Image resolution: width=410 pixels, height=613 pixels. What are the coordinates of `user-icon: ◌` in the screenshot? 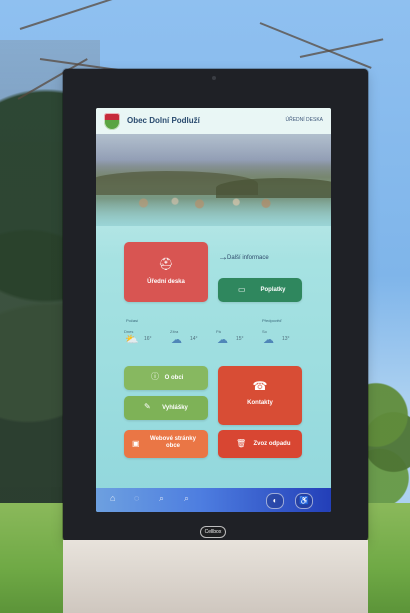 It's located at (136, 498).